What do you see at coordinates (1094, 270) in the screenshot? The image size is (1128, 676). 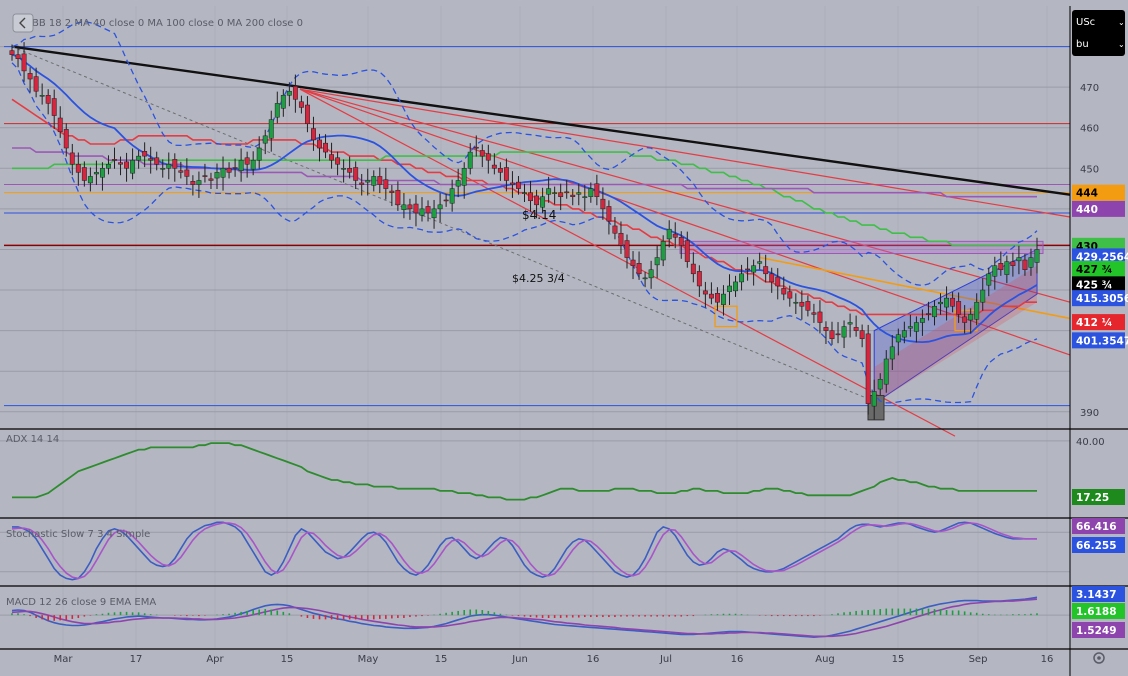 I see `price-label-text: 427 ¾` at bounding box center [1094, 270].